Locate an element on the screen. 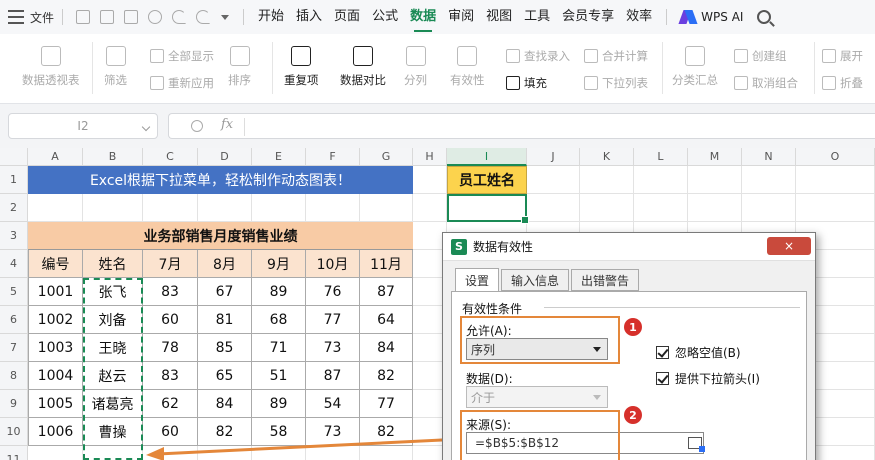 This screenshot has height=460, width=875. search-icon is located at coordinates (764, 17).